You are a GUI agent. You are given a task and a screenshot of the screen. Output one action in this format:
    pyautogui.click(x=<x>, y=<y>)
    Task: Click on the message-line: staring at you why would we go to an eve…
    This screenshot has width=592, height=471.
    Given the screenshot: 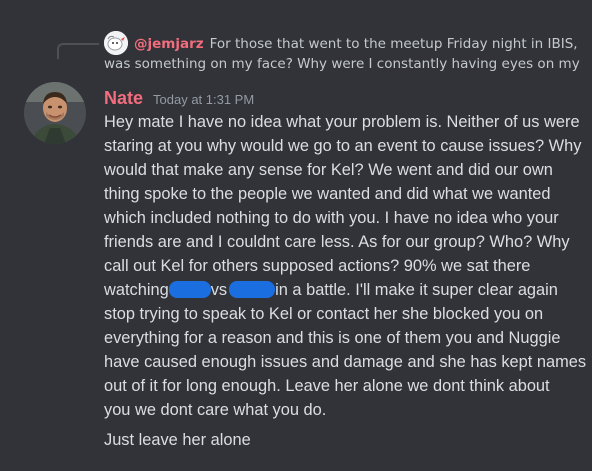 What is the action you would take?
    pyautogui.click(x=343, y=146)
    